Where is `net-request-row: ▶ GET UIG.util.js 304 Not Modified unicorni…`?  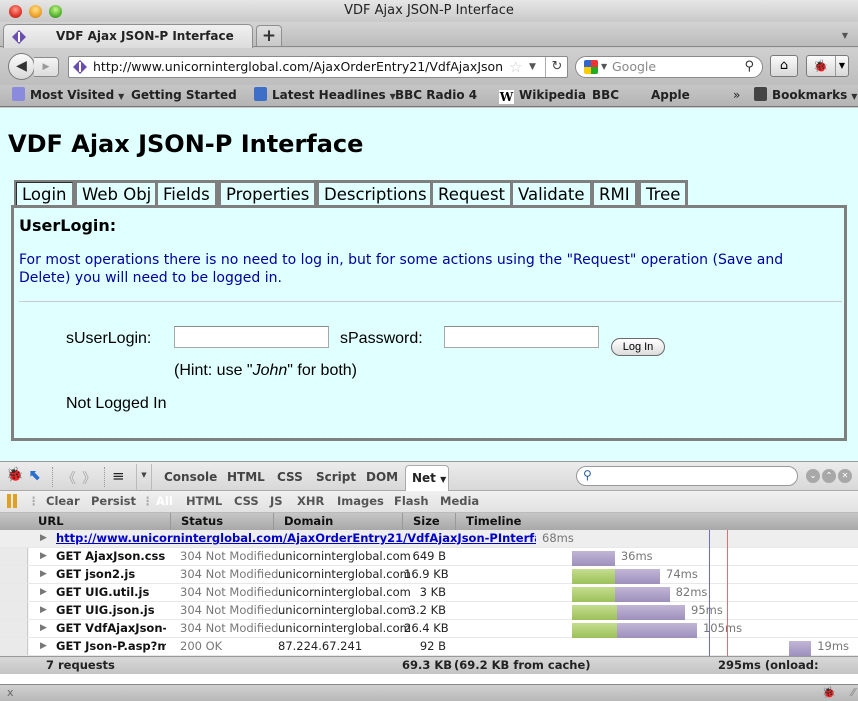
net-request-row: ▶ GET UIG.util.js 304 Not Modified unicorni… is located at coordinates (429, 593).